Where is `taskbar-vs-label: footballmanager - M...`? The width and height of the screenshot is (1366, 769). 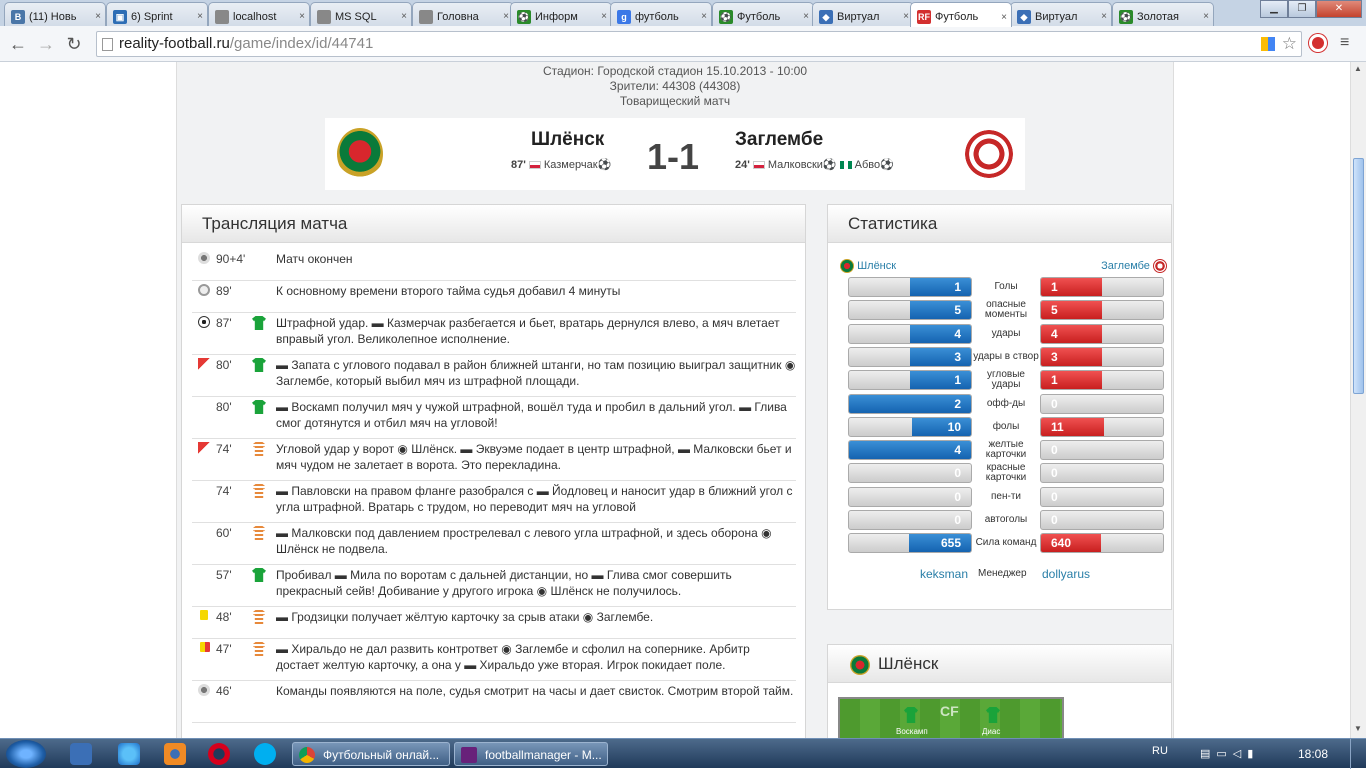 taskbar-vs-label: footballmanager - M... is located at coordinates (543, 755).